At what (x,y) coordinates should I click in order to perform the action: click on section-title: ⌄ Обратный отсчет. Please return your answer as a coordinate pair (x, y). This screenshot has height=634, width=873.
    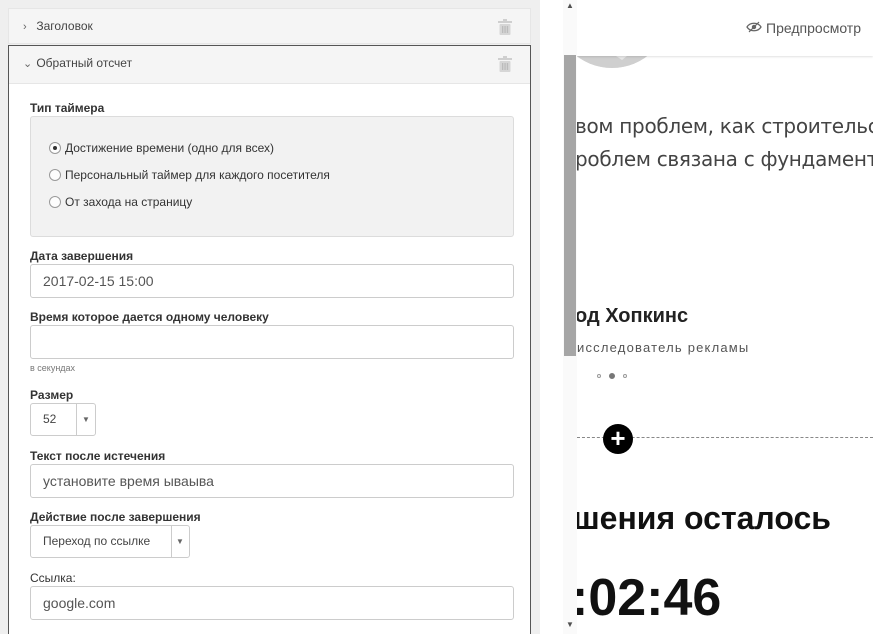
    Looking at the image, I should click on (70, 64).